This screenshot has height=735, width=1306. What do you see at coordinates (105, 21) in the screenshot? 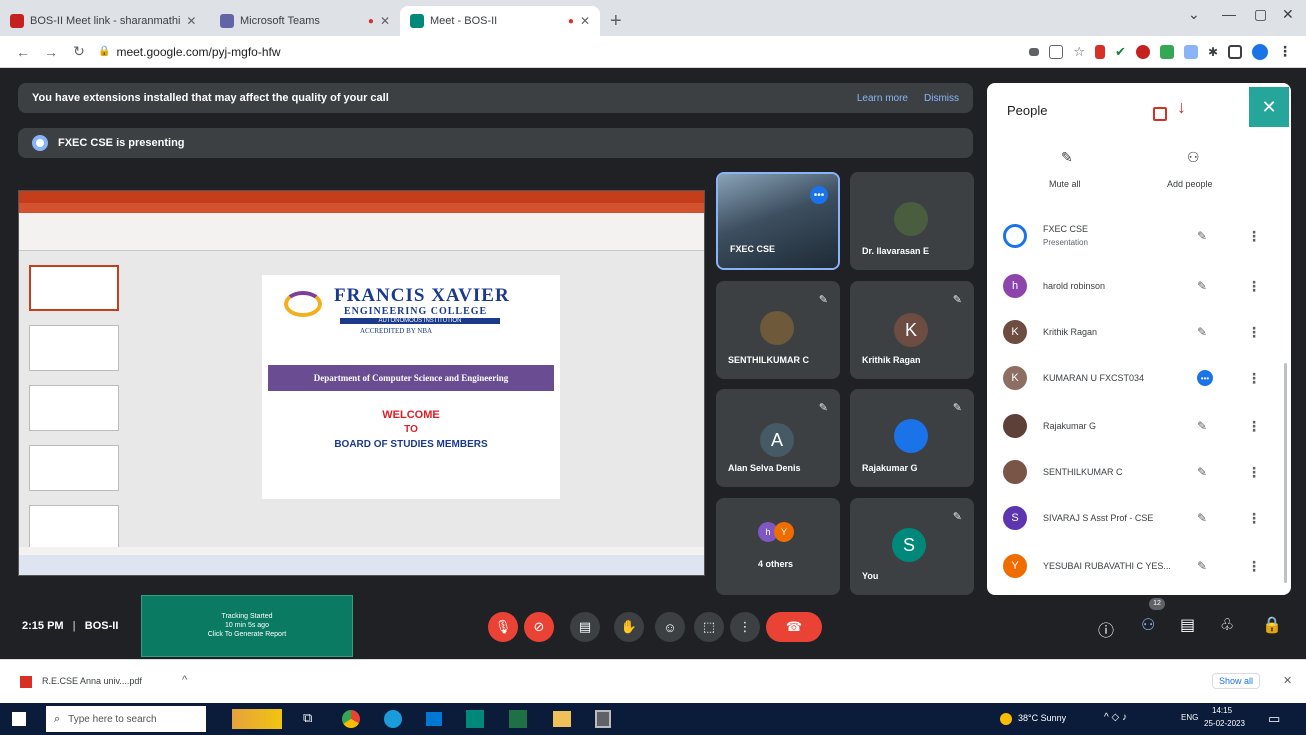
I see `tab-bos-meet-link: BOS-II Meet link - sharanmathi ✕` at bounding box center [105, 21].